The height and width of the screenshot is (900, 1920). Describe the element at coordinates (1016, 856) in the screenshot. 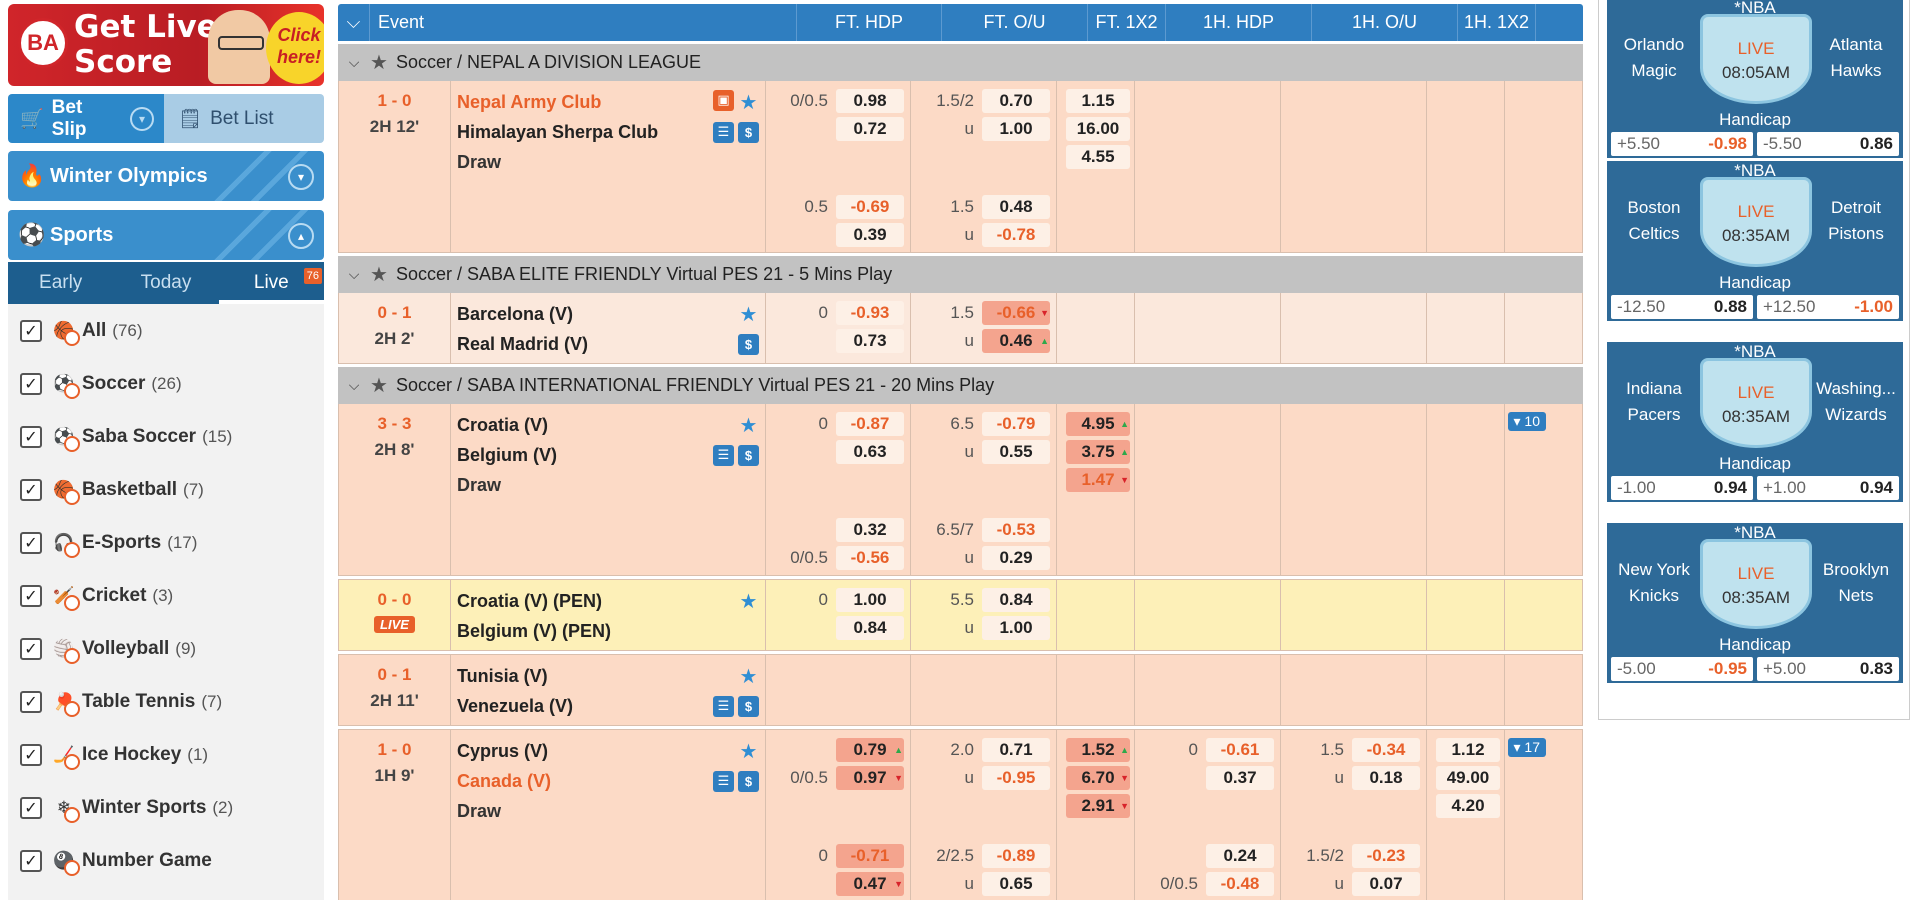

I see `odds-value: -0.89` at that location.